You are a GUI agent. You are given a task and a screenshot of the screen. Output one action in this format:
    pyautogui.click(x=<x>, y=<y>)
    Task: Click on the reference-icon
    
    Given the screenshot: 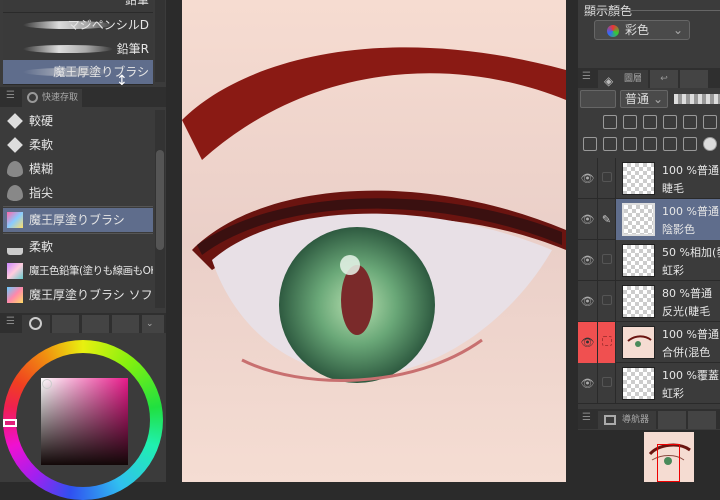 What is the action you would take?
    pyautogui.click(x=630, y=122)
    